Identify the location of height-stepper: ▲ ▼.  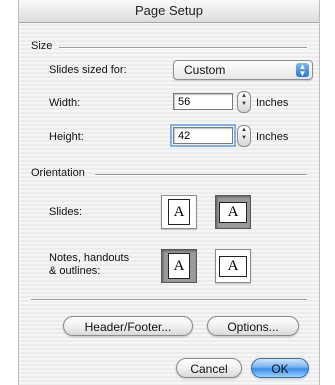
(244, 136).